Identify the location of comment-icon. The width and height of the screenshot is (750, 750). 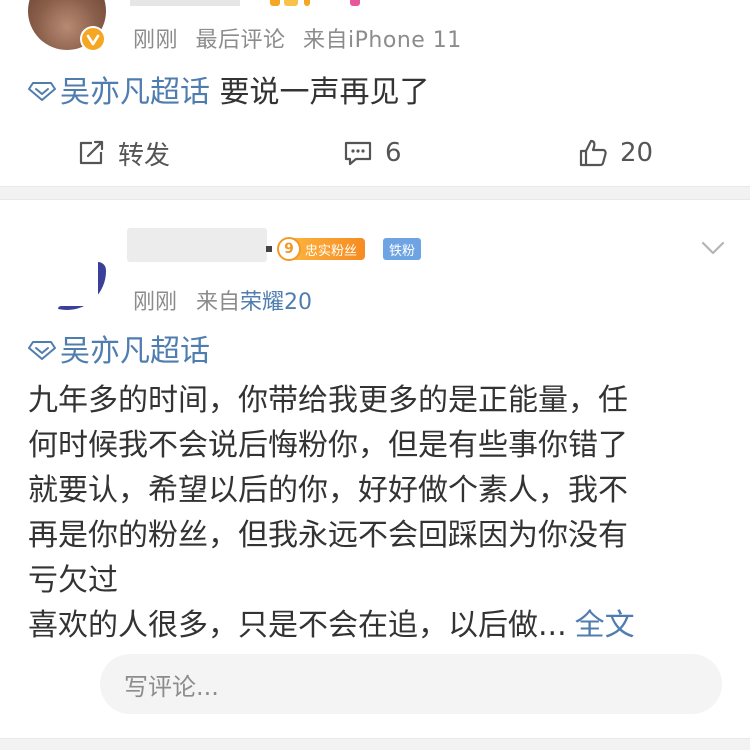
(358, 153).